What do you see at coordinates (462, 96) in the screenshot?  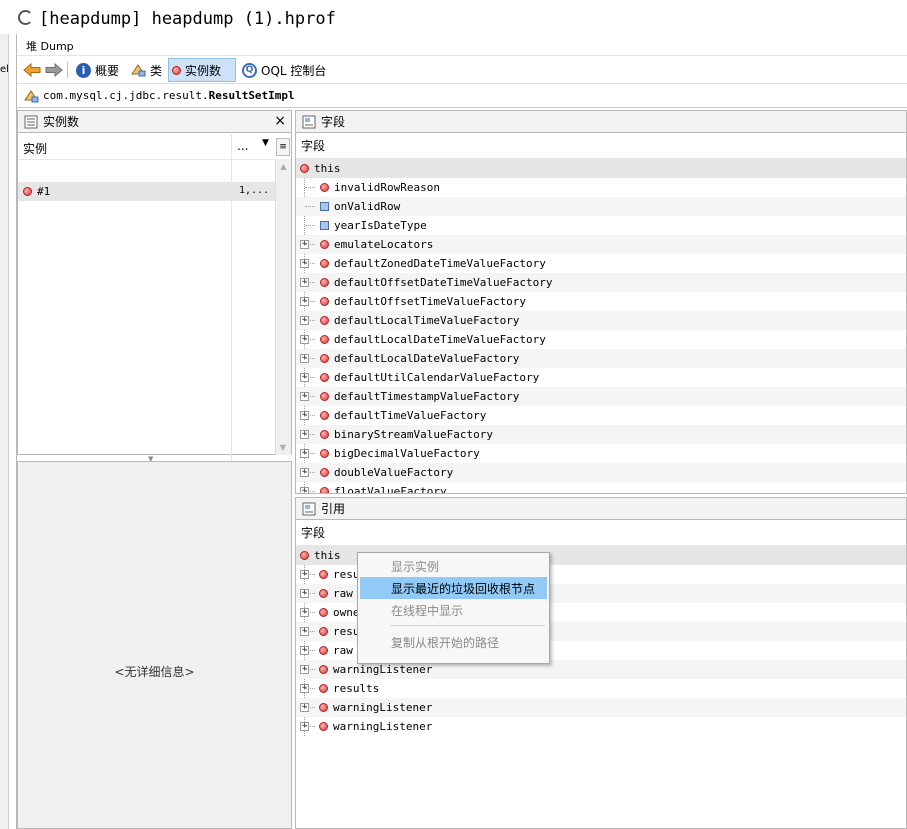 I see `class-path-bar: com.mysql.cj.jdbc.result.ResultSetImpl` at bounding box center [462, 96].